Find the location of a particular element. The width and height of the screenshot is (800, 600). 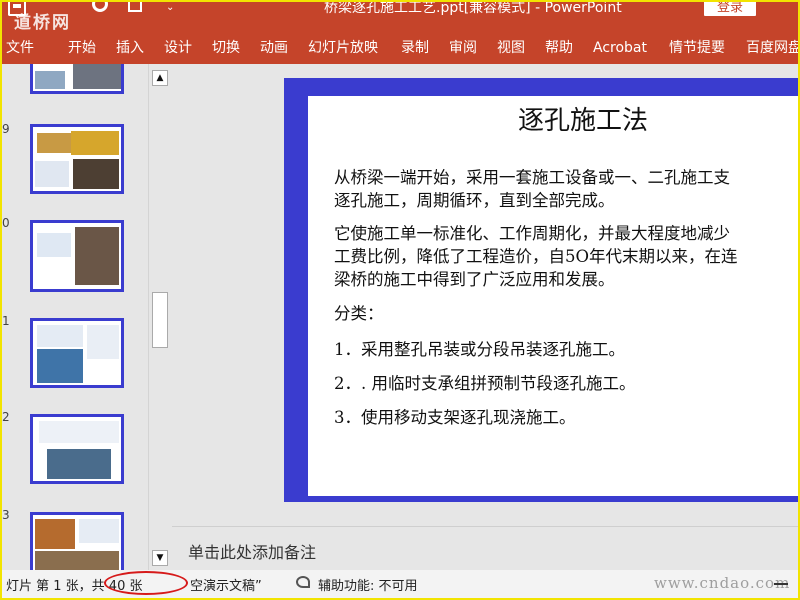

tab-review: 审阅 is located at coordinates (463, 48).